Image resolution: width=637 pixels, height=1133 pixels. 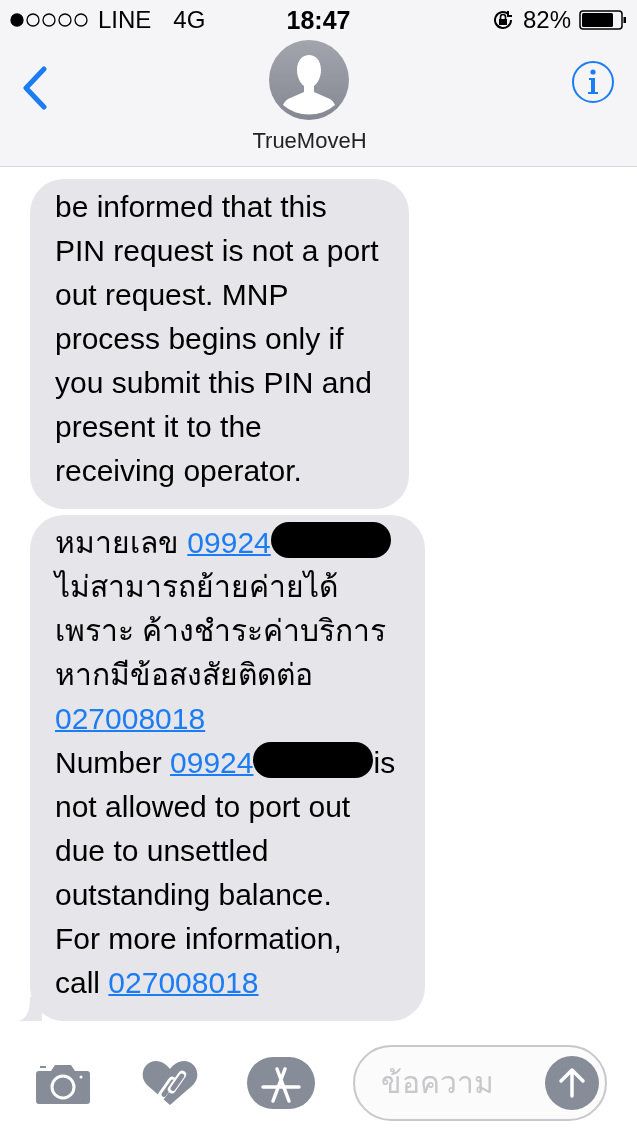 What do you see at coordinates (178, 470) in the screenshot?
I see `message-text: receiving operator.` at bounding box center [178, 470].